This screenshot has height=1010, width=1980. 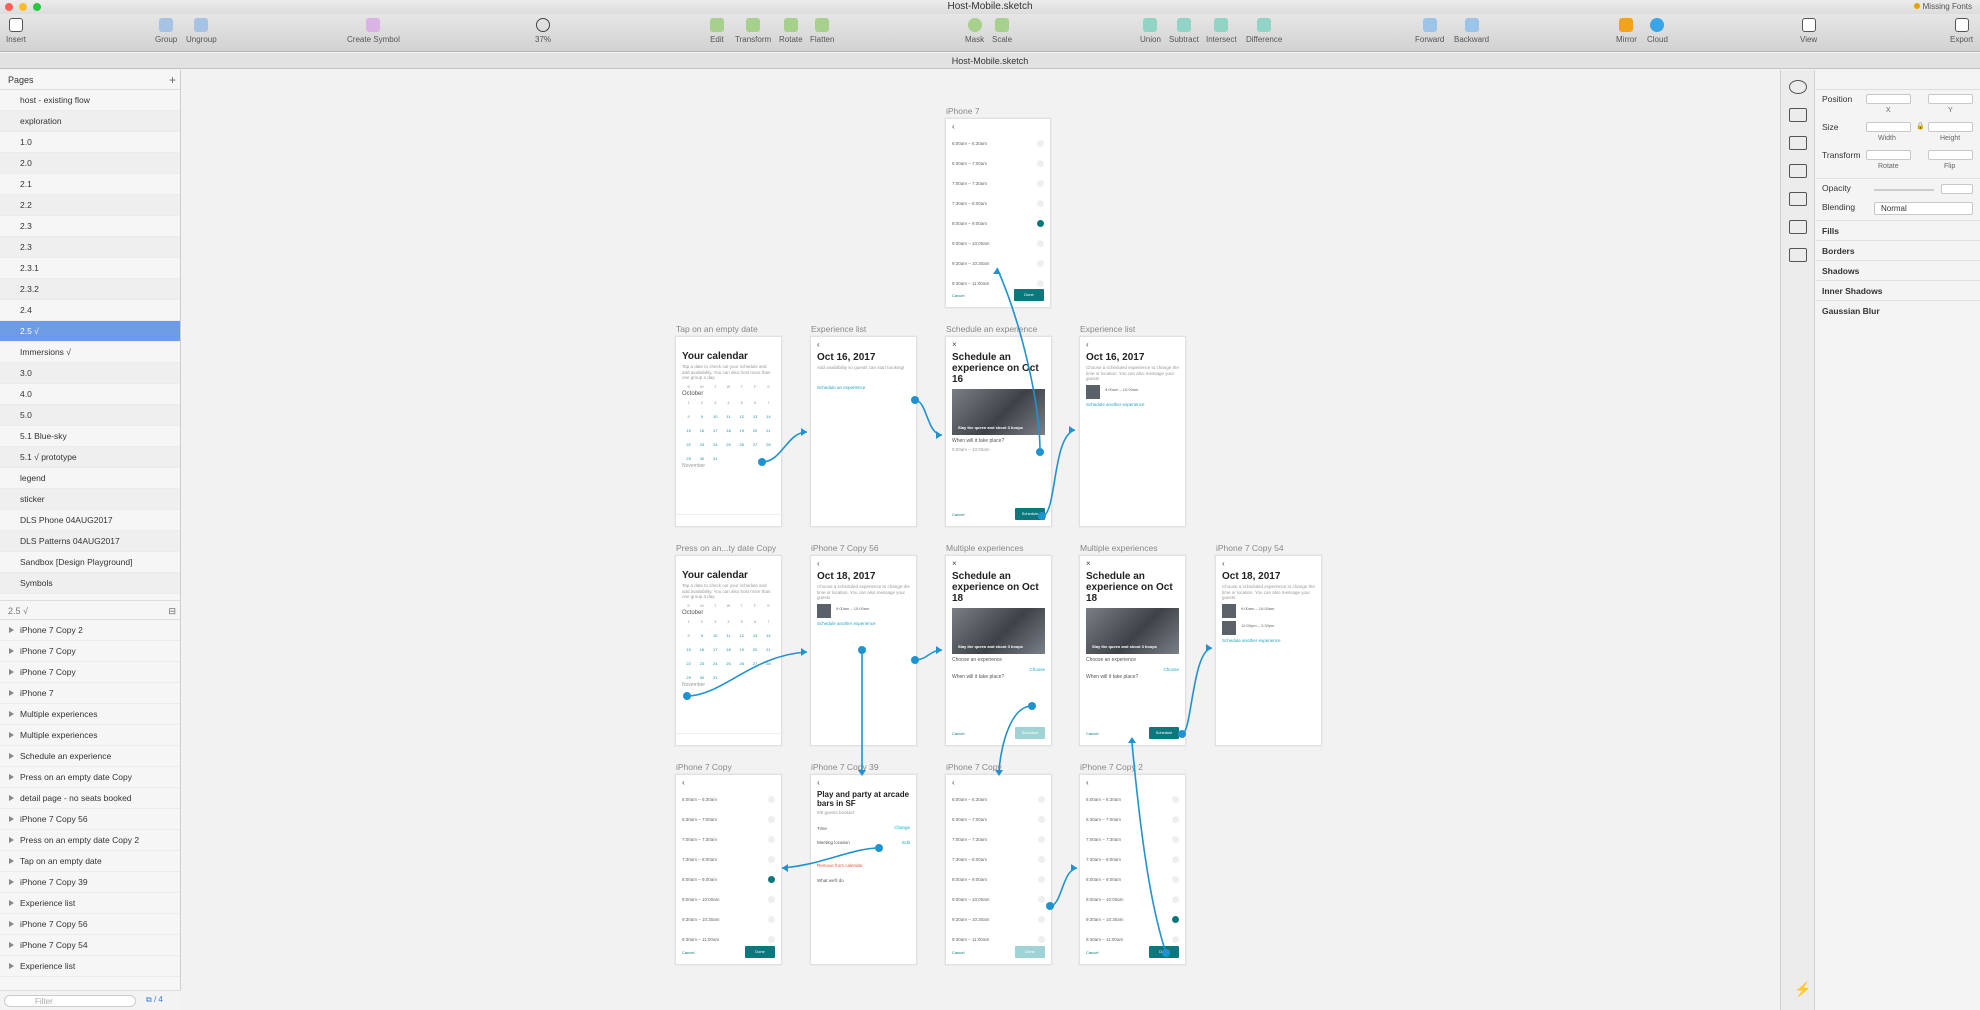 I want to click on inner-shadows-section: Inner Shadows, so click(x=1898, y=290).